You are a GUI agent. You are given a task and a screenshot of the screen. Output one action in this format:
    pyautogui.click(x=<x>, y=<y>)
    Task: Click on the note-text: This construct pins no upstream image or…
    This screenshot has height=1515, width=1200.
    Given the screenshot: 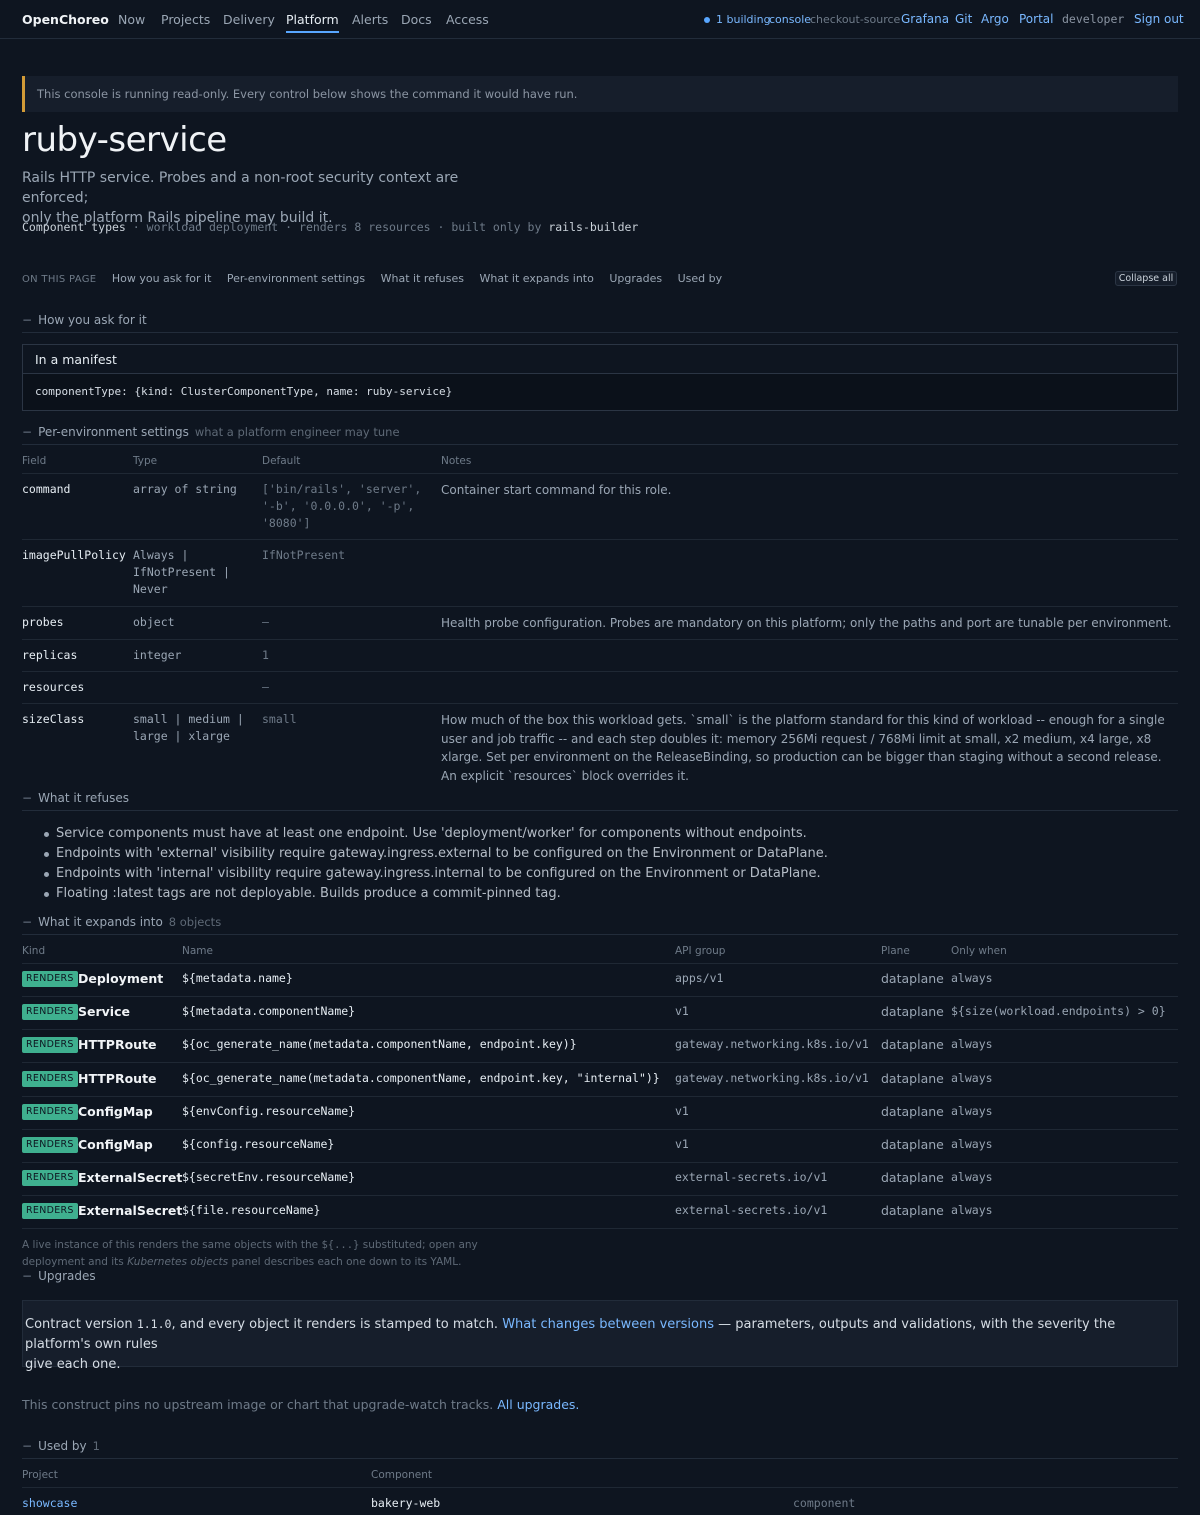 What is the action you would take?
    pyautogui.click(x=258, y=1404)
    